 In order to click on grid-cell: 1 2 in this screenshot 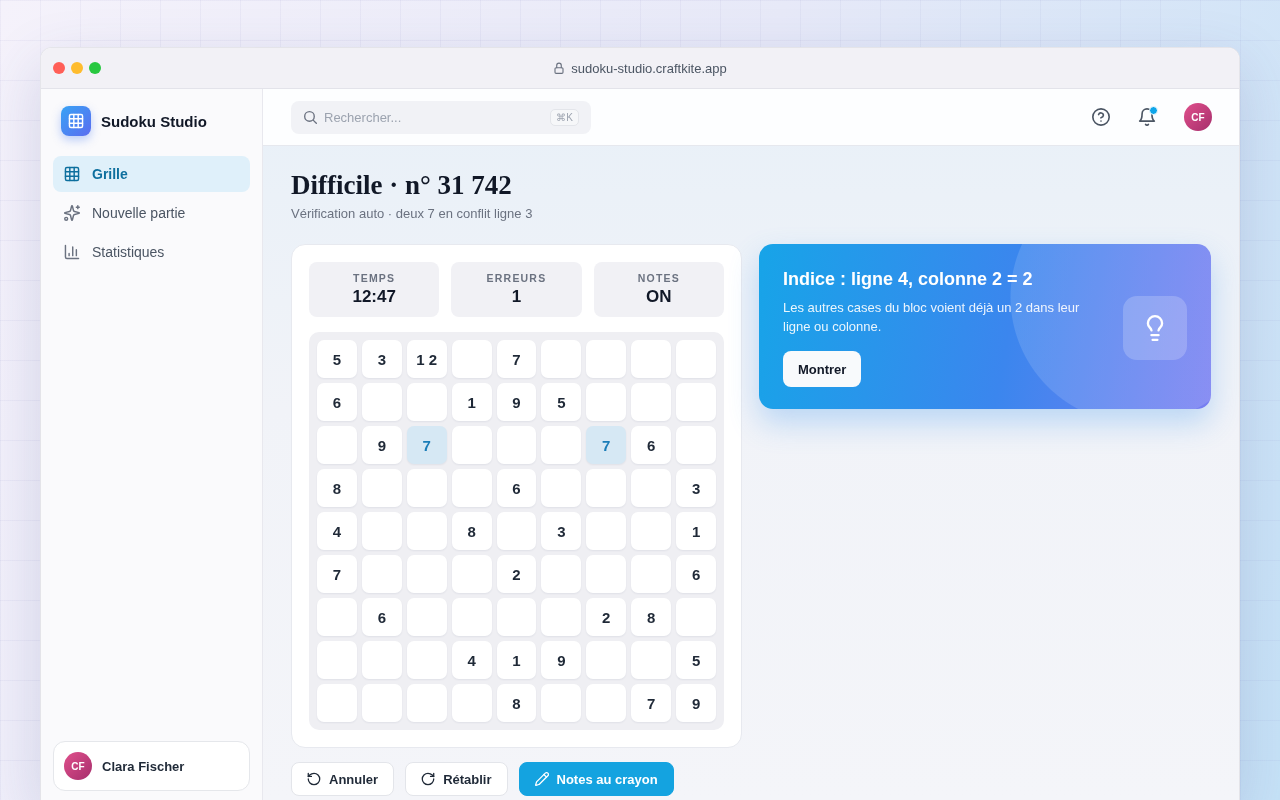, I will do `click(426, 359)`.